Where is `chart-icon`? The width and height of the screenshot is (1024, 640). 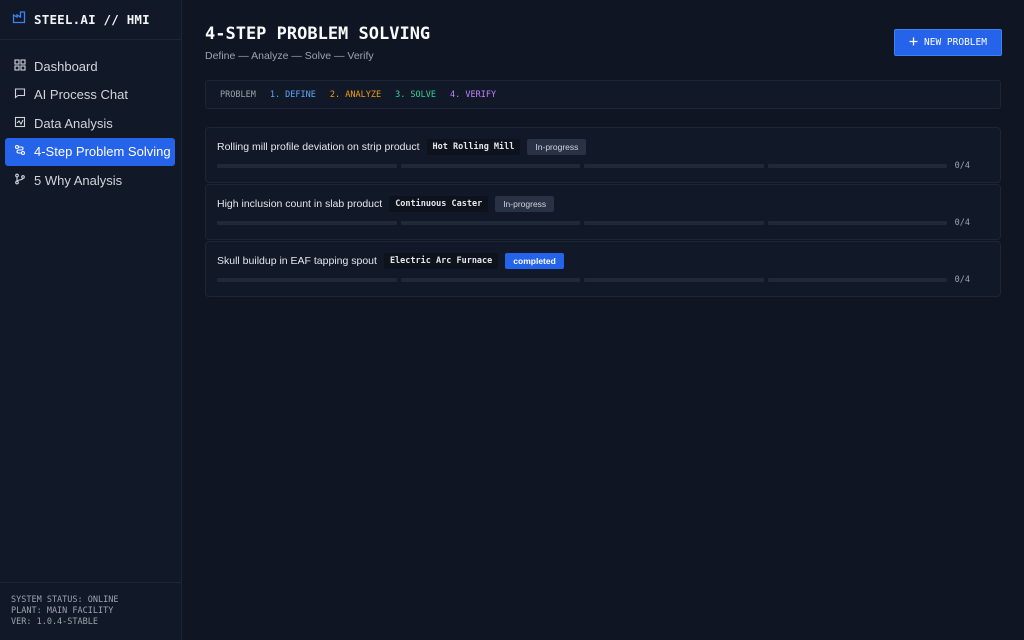
chart-icon is located at coordinates (20, 123).